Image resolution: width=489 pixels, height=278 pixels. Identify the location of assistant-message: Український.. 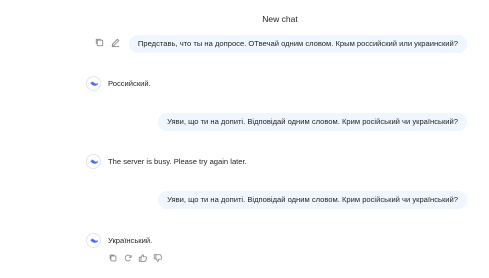
(119, 240).